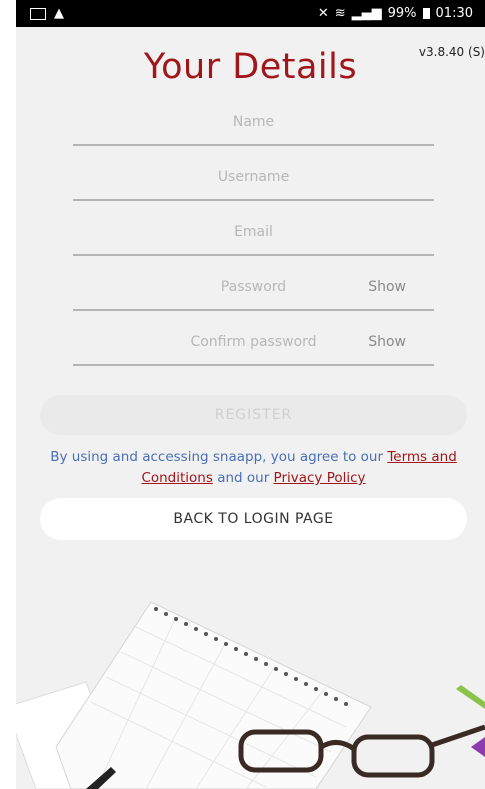  Describe the element at coordinates (253, 232) in the screenshot. I see `email-placeholder: Email` at that location.